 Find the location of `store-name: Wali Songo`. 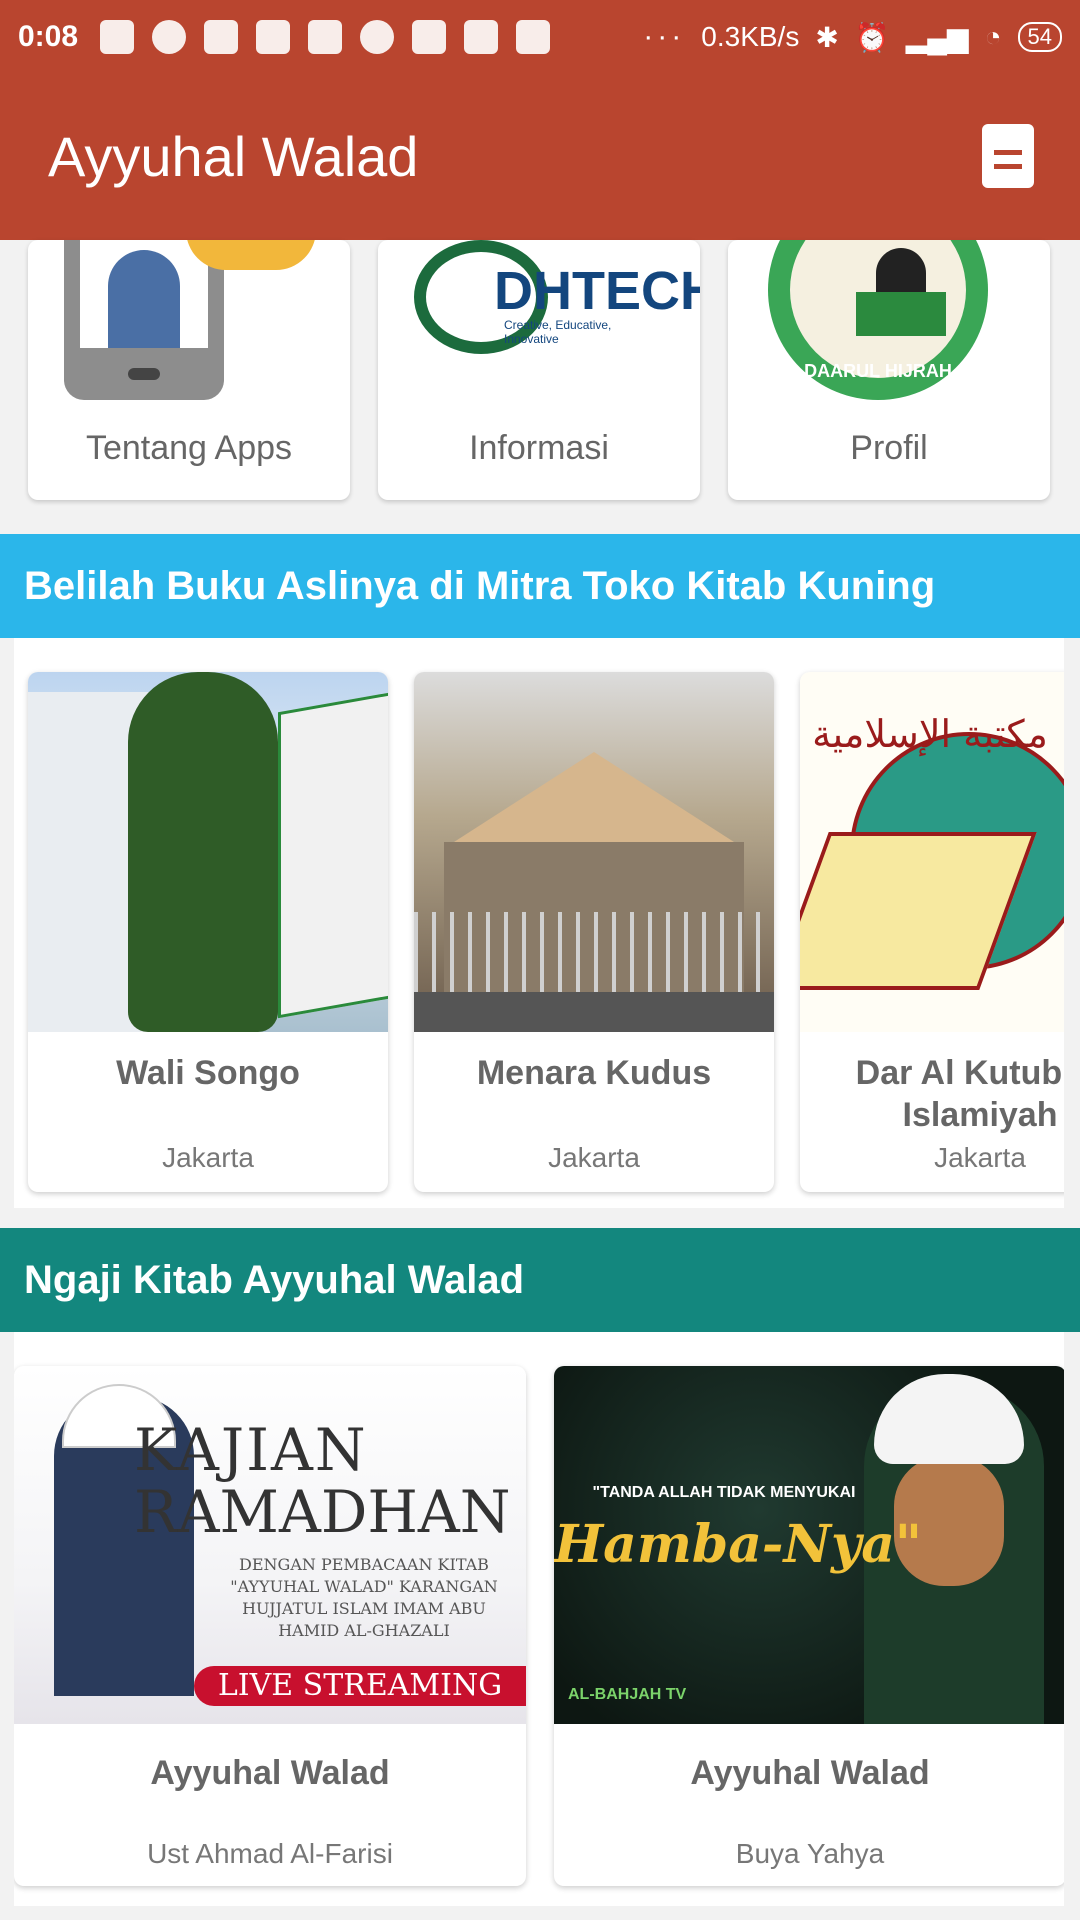

store-name: Wali Songo is located at coordinates (208, 1073).